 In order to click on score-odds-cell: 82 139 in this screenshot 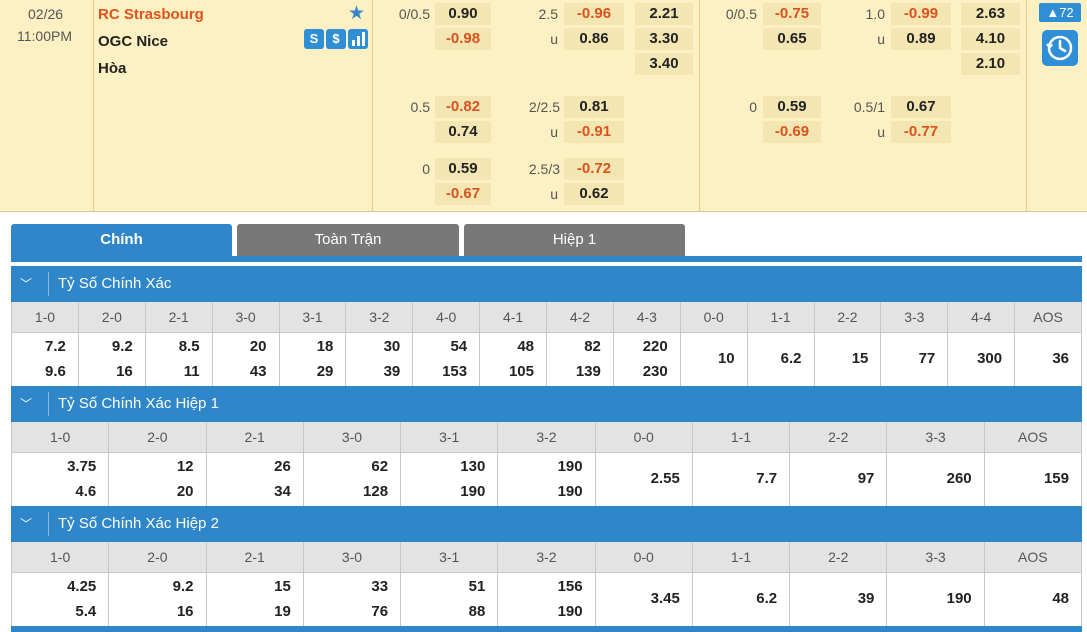, I will do `click(580, 359)`.